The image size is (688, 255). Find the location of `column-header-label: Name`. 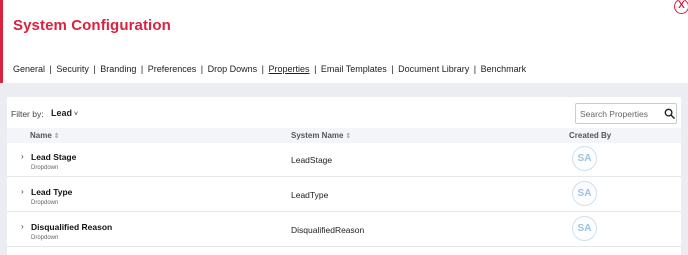

column-header-label: Name is located at coordinates (41, 135).